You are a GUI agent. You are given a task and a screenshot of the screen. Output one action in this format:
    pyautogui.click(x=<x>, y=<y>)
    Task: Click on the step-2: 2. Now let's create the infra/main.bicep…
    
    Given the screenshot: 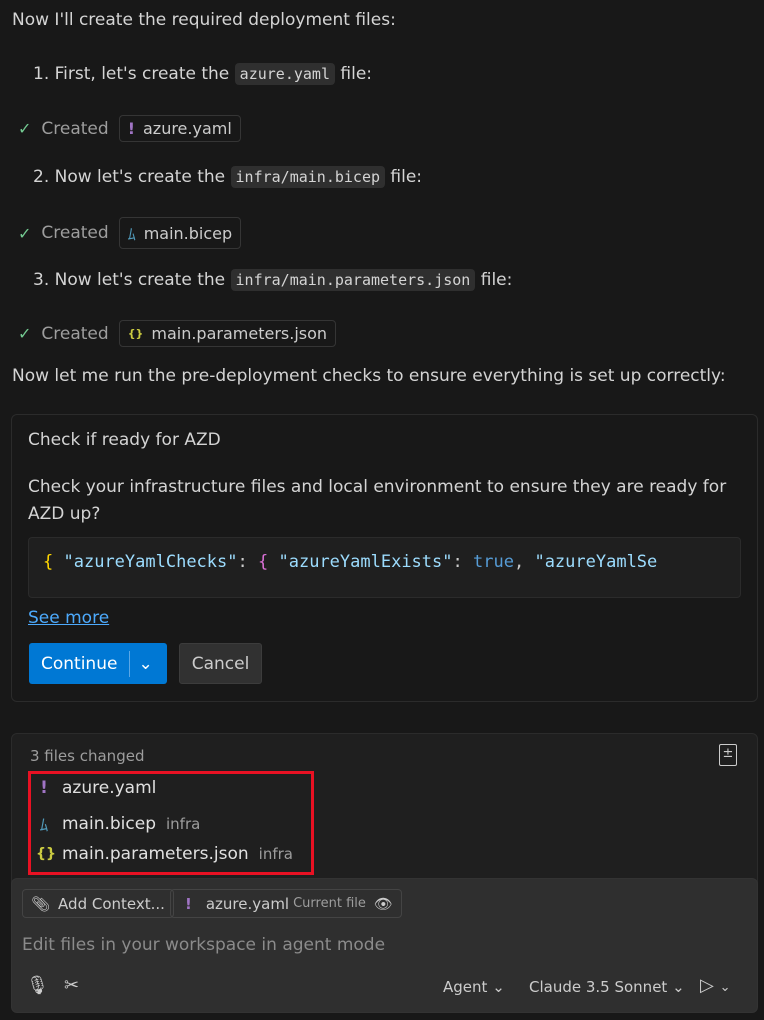 What is the action you would take?
    pyautogui.click(x=228, y=177)
    